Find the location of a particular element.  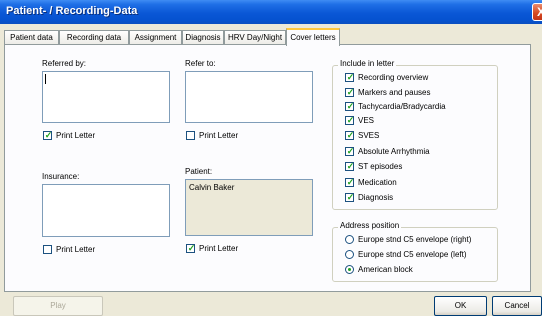

ok-button: OK is located at coordinates (460, 306).